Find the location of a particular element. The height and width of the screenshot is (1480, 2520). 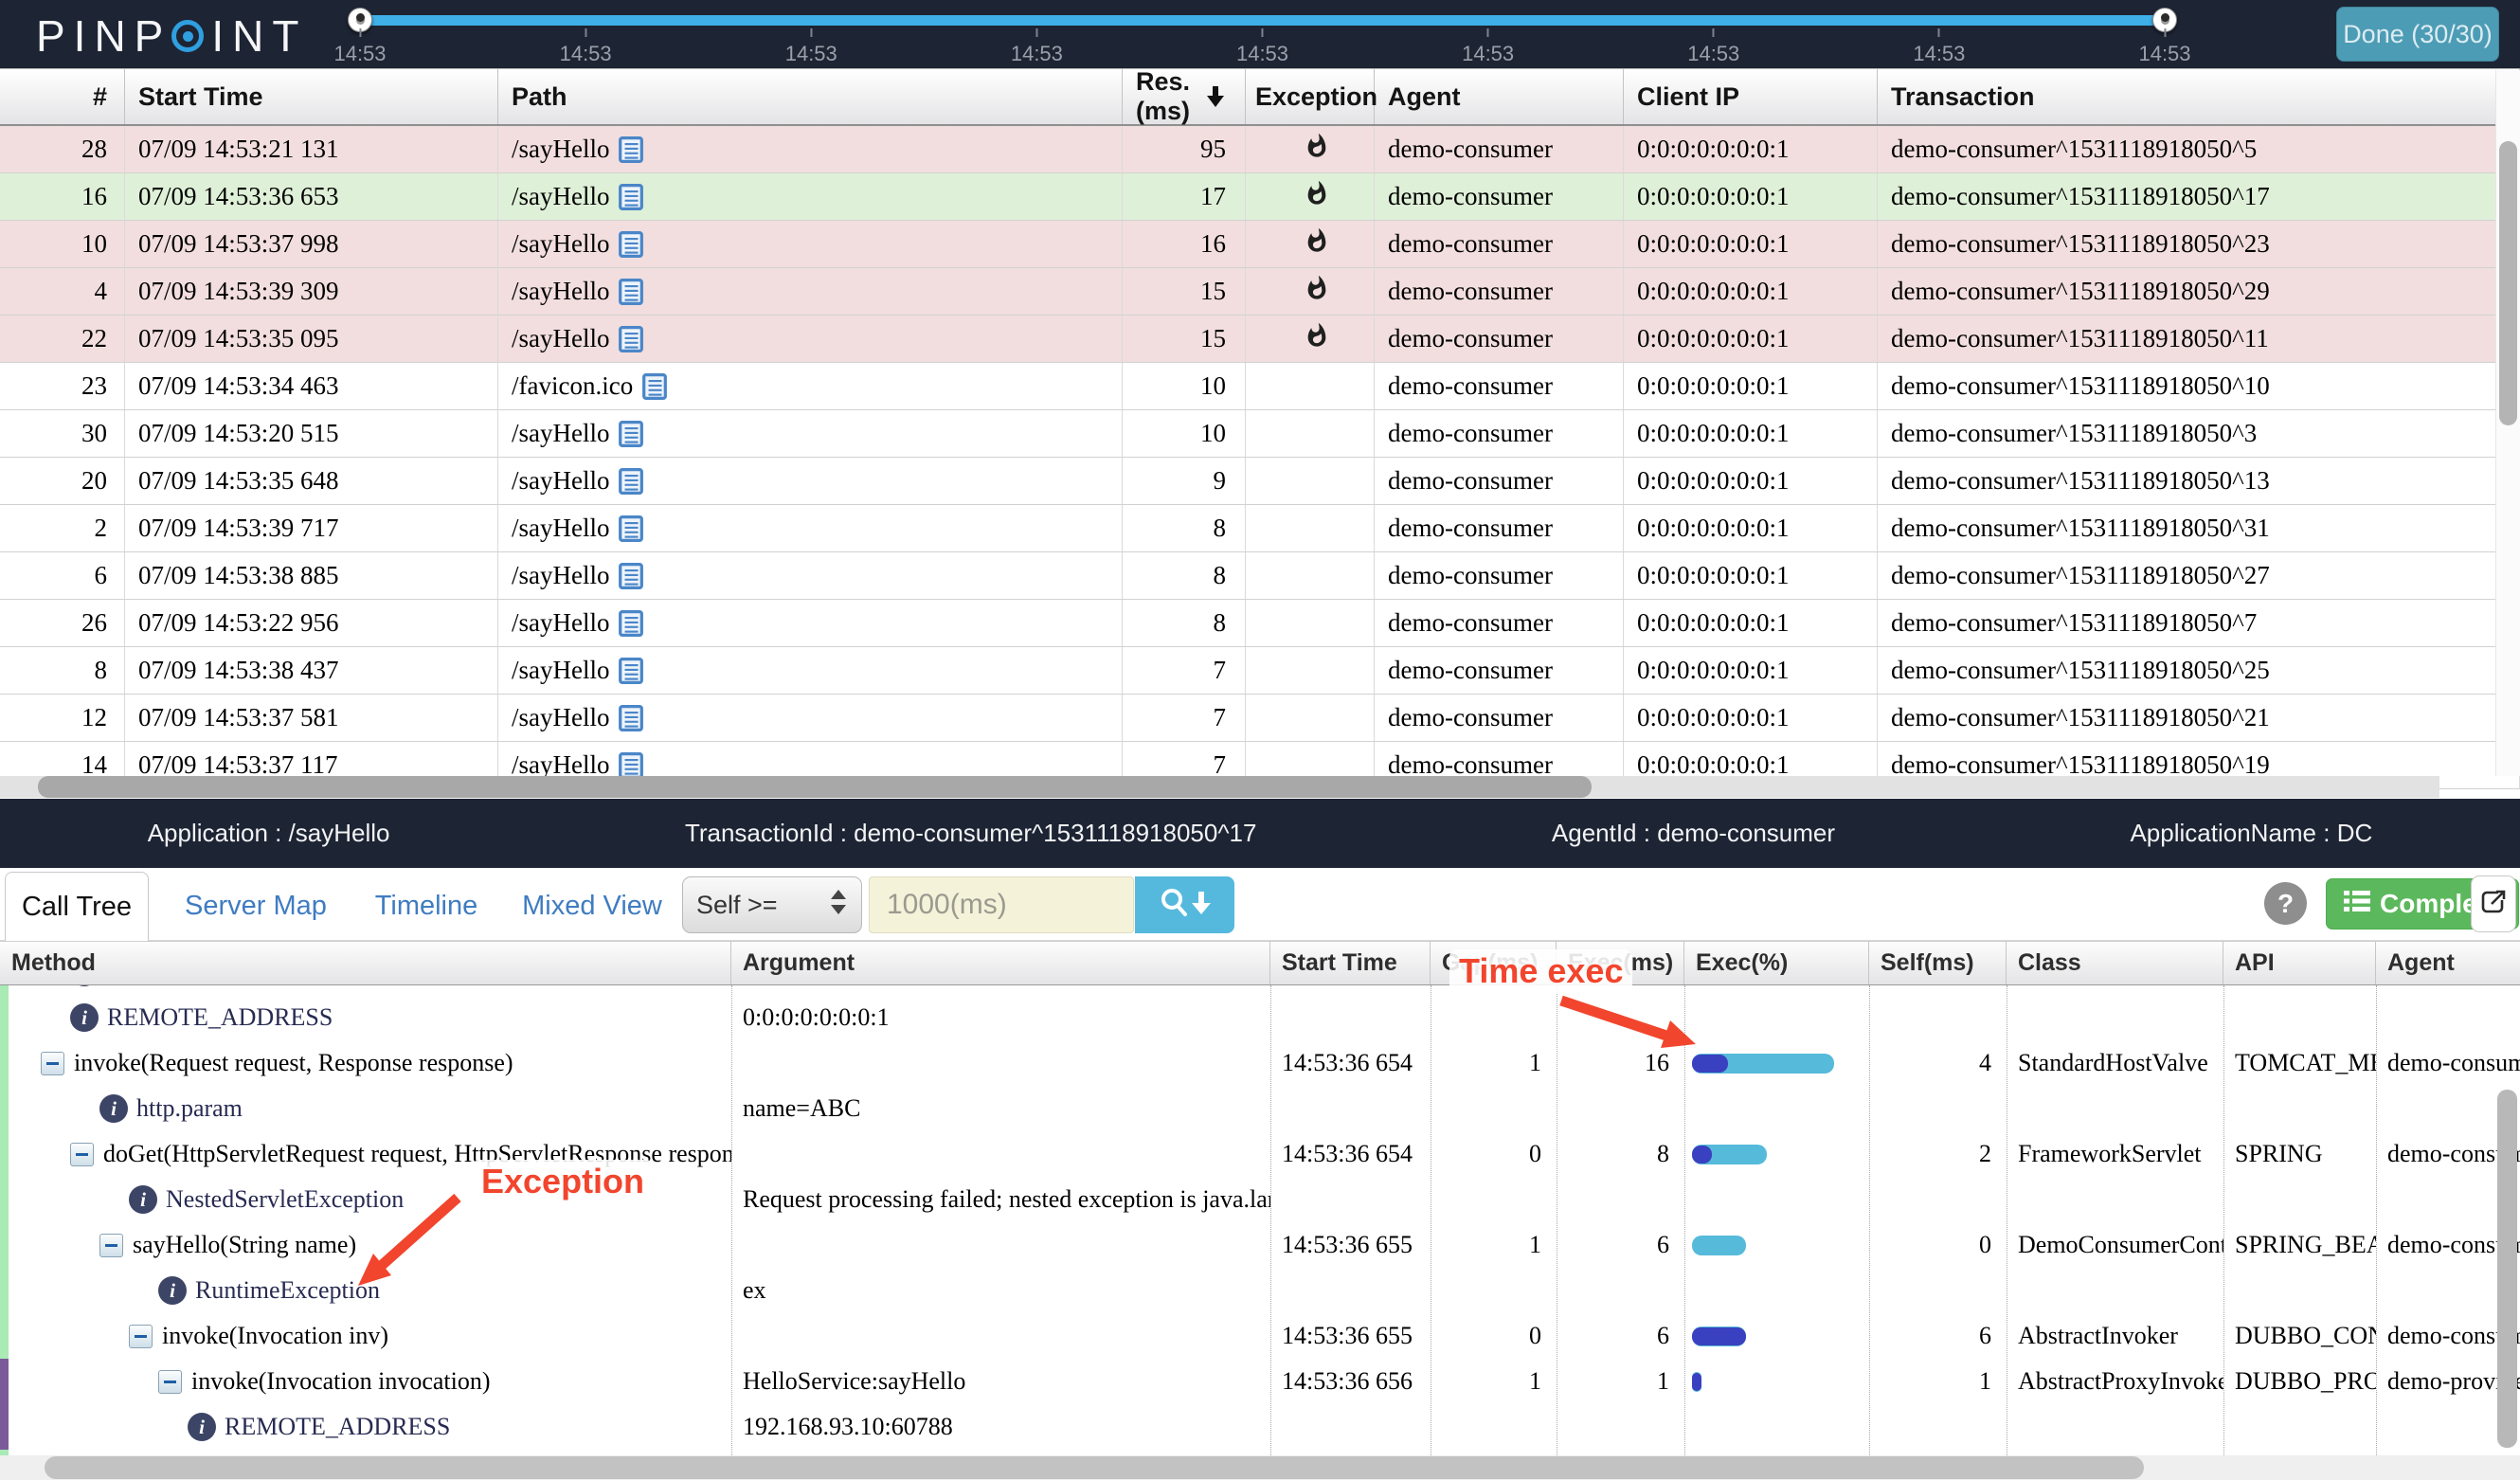

cell-start-time: 07/09 14:53:35 095 is located at coordinates (311, 339).